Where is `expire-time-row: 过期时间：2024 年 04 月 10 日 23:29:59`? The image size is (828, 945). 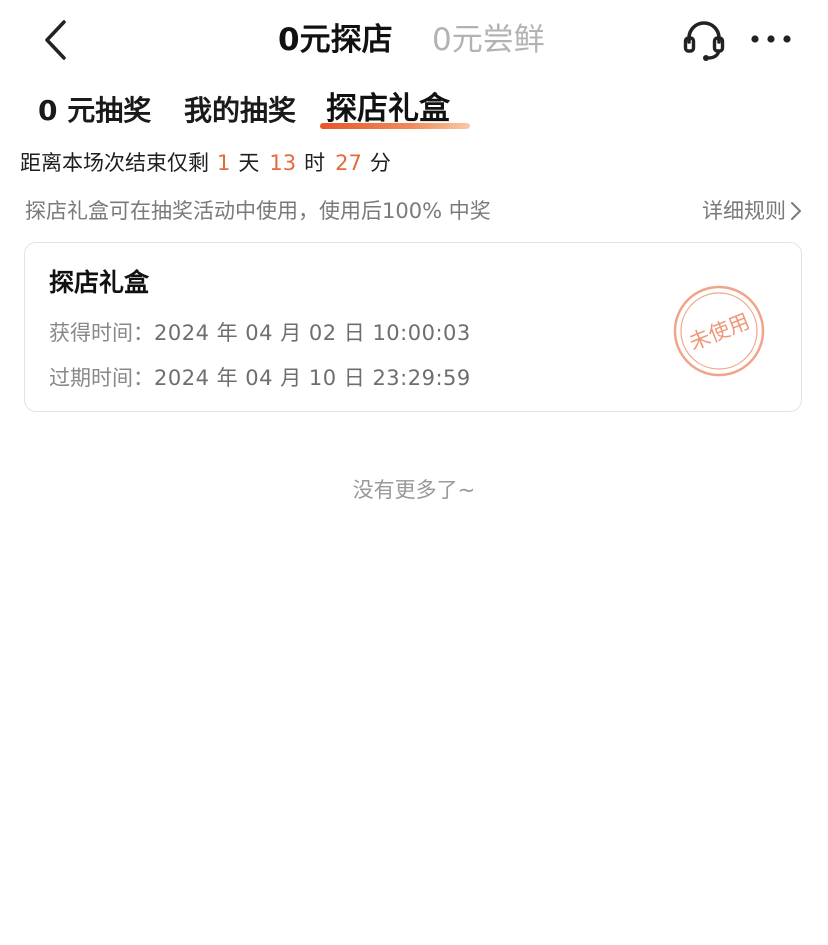
expire-time-row: 过期时间：2024 年 04 月 10 日 23:29:59 is located at coordinates (260, 377).